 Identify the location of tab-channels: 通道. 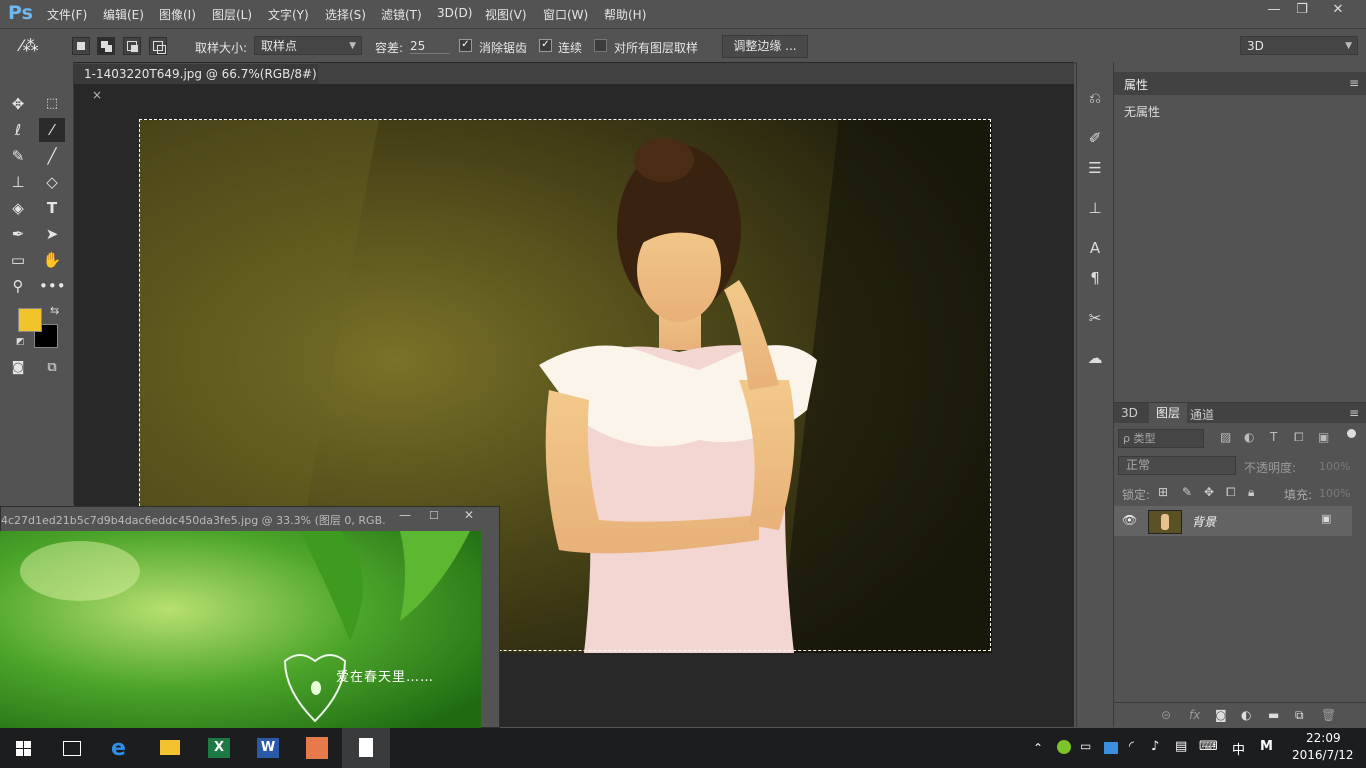
(1202, 414).